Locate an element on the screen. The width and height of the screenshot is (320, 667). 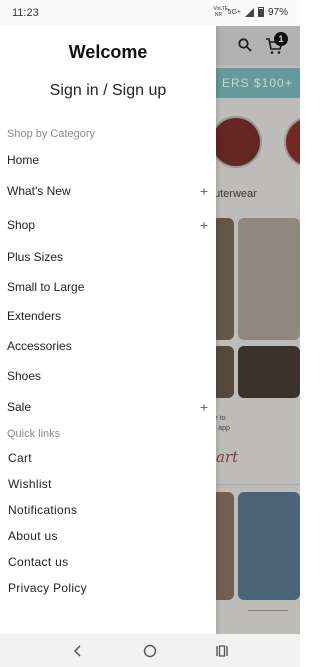
menu-item-plus-sizes: Plus Sizes is located at coordinates (108, 257).